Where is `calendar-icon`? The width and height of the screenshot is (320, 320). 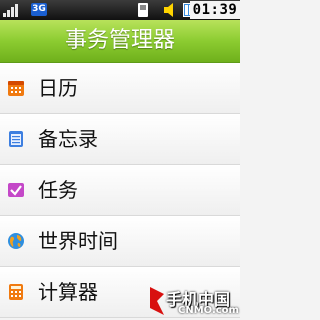
calendar-icon is located at coordinates (16, 88).